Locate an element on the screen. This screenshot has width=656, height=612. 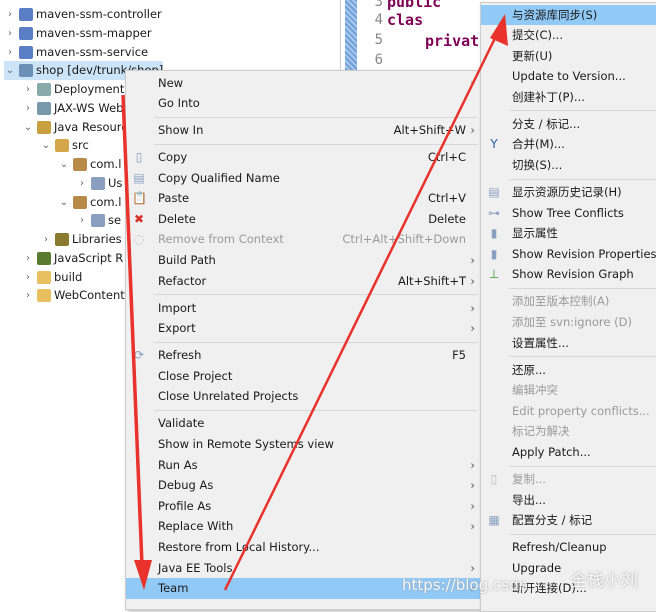
menu-item-label: Show Tree Conflicts is located at coordinates (568, 212).